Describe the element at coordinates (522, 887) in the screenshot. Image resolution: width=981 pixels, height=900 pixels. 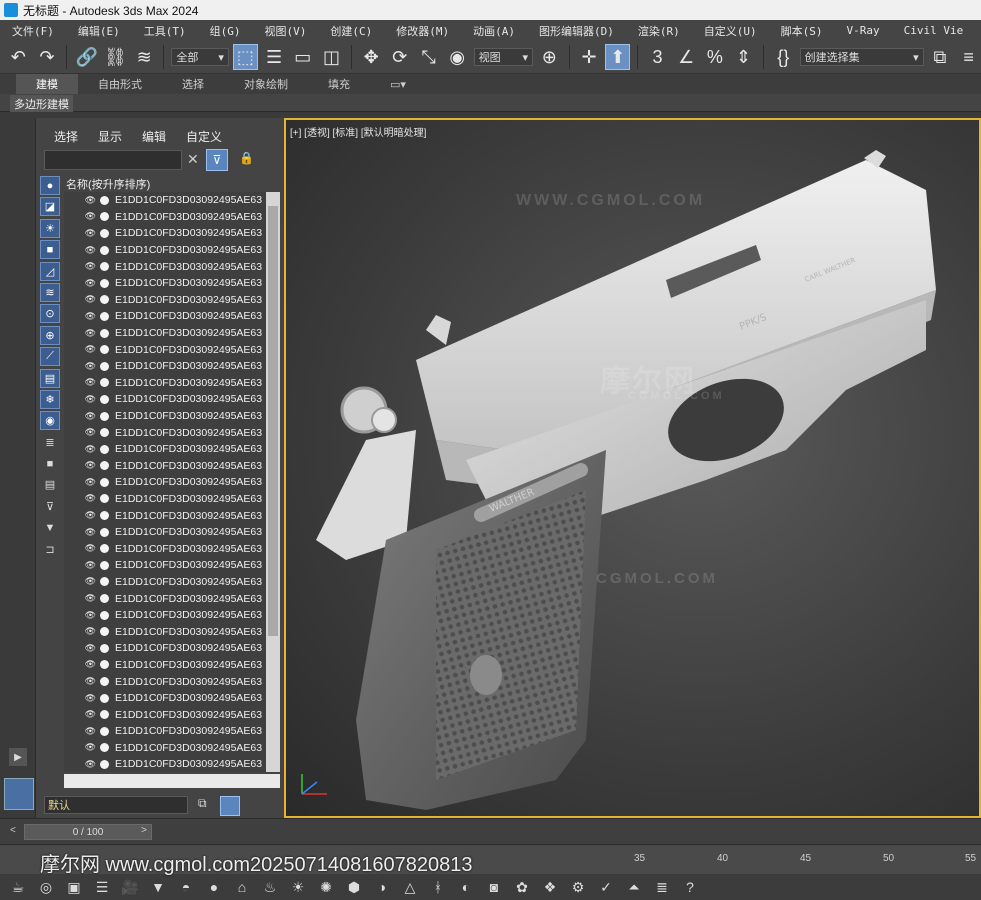
I see `color-icon: ✿` at that location.